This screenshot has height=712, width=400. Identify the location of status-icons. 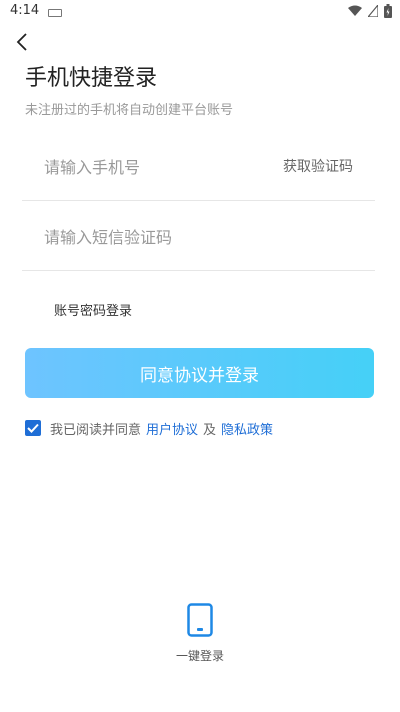
(370, 11).